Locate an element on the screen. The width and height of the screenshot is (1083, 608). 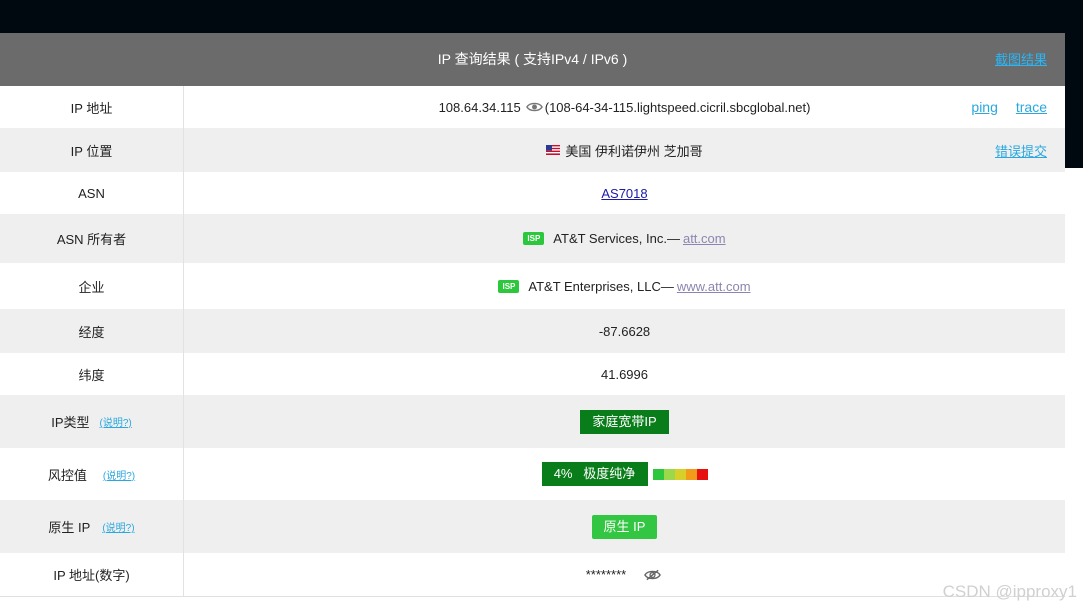
row-ip-location: IP 位置 美国 伊利诺伊州 芝加哥 错误提交 is located at coordinates (532, 150).